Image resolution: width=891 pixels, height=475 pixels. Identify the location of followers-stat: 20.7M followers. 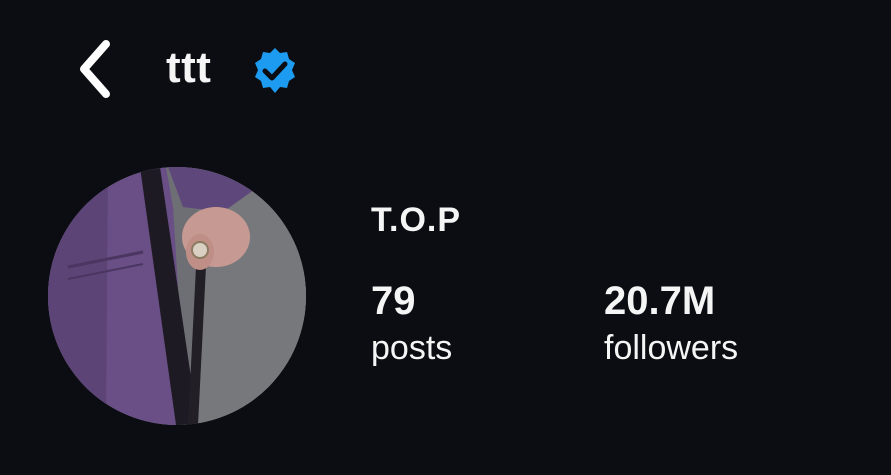
(671, 323).